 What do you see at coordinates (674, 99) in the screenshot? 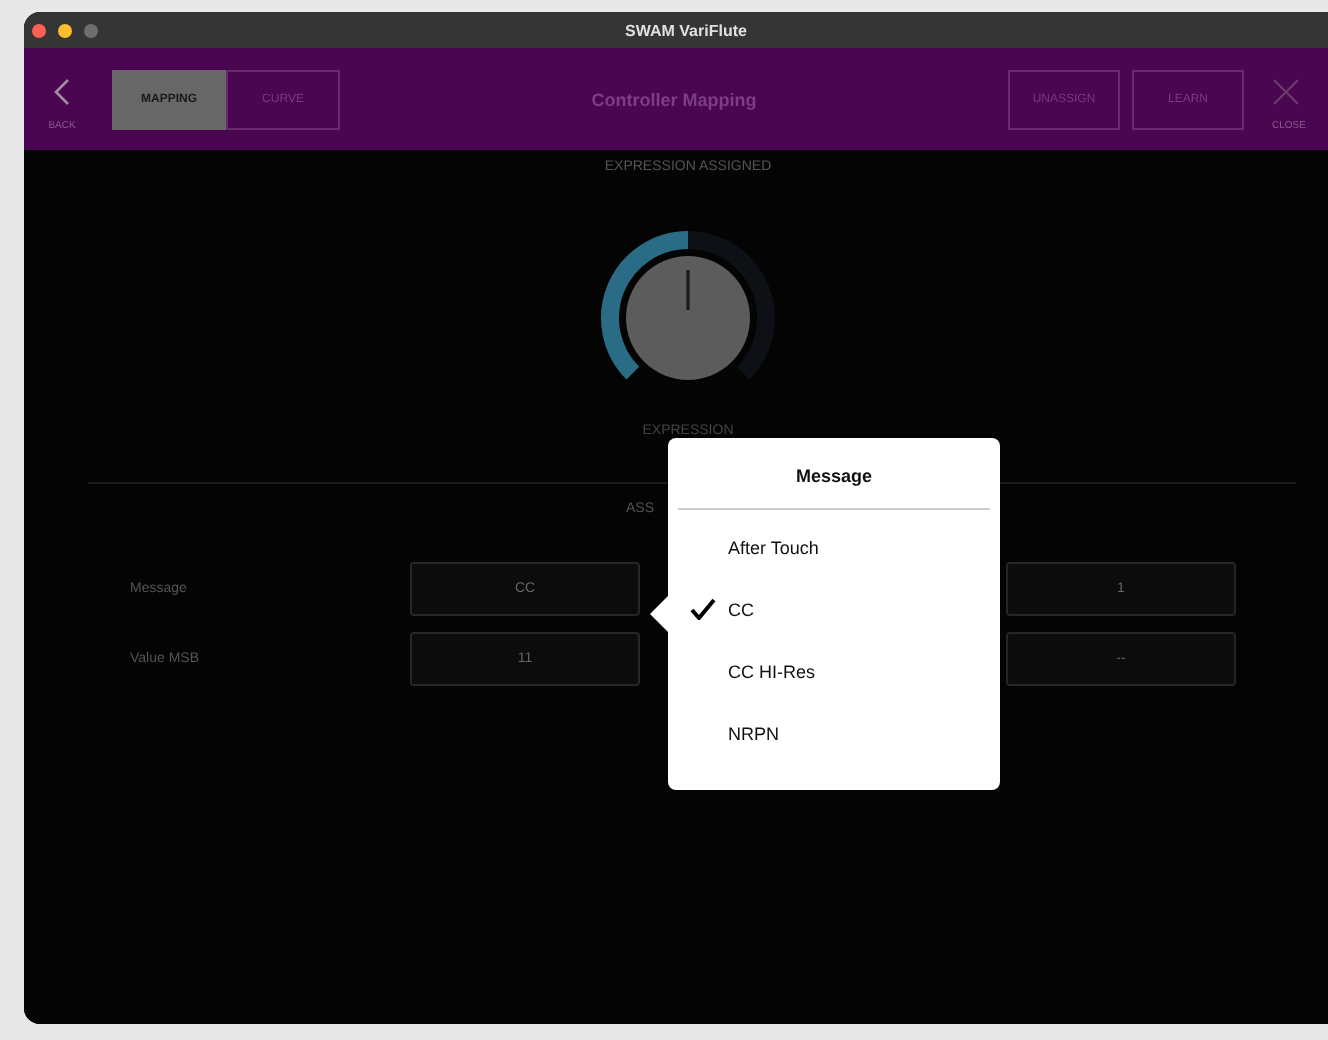
I see `header-title: Controller Mapping` at bounding box center [674, 99].